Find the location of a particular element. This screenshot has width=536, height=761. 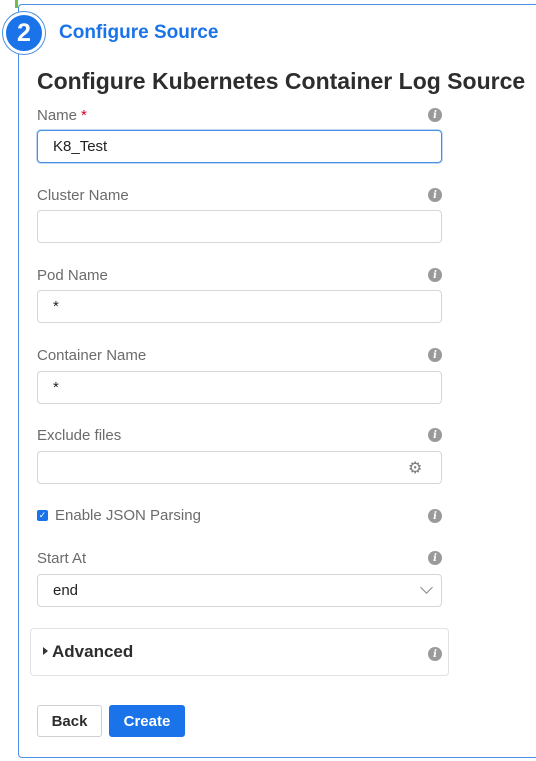

back-button: Back is located at coordinates (69, 721).